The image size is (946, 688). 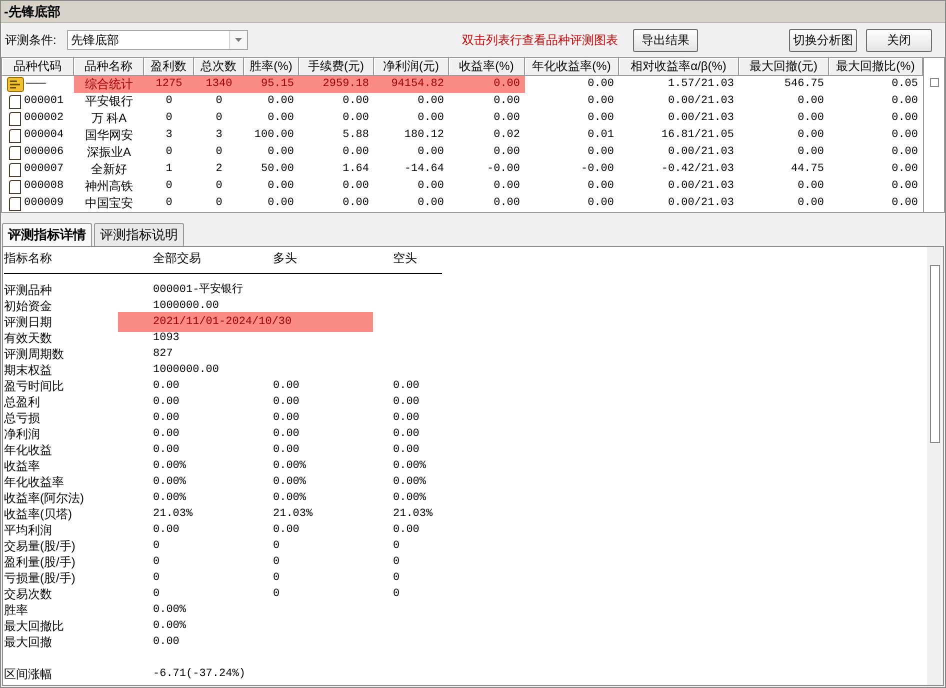 I want to click on metric-name: 收益率(贝塔), so click(x=38, y=514).